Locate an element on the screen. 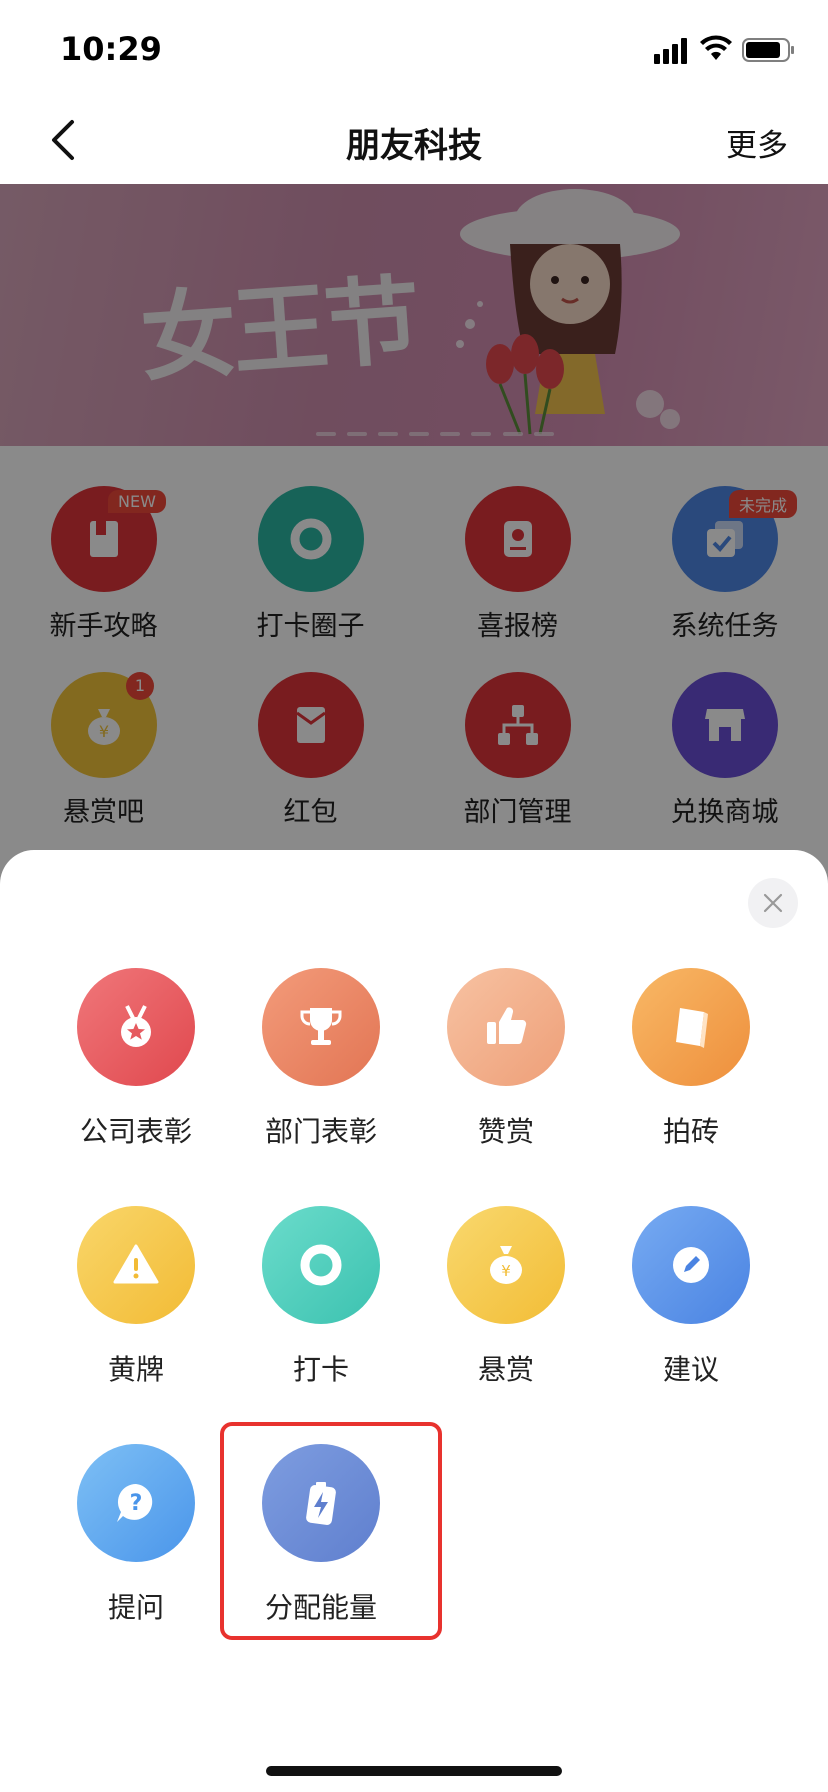 Image resolution: width=828 pixels, height=1792 pixels. action-checkin: 打卡 is located at coordinates (321, 1306).